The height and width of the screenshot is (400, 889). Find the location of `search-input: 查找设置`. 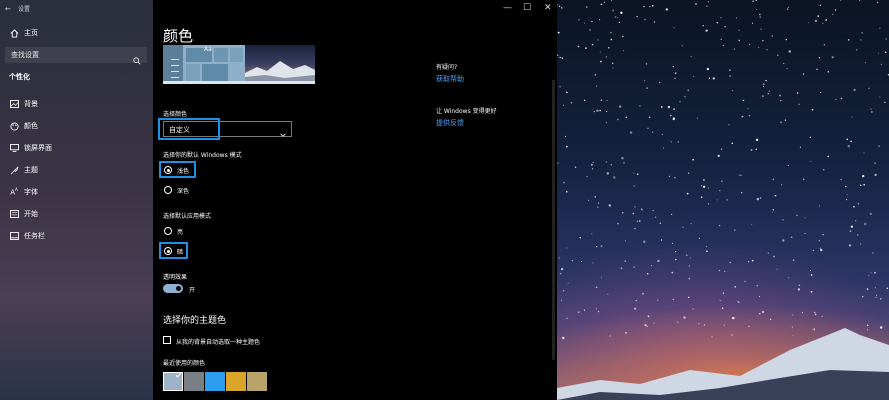

search-input: 查找设置 is located at coordinates (25, 55).